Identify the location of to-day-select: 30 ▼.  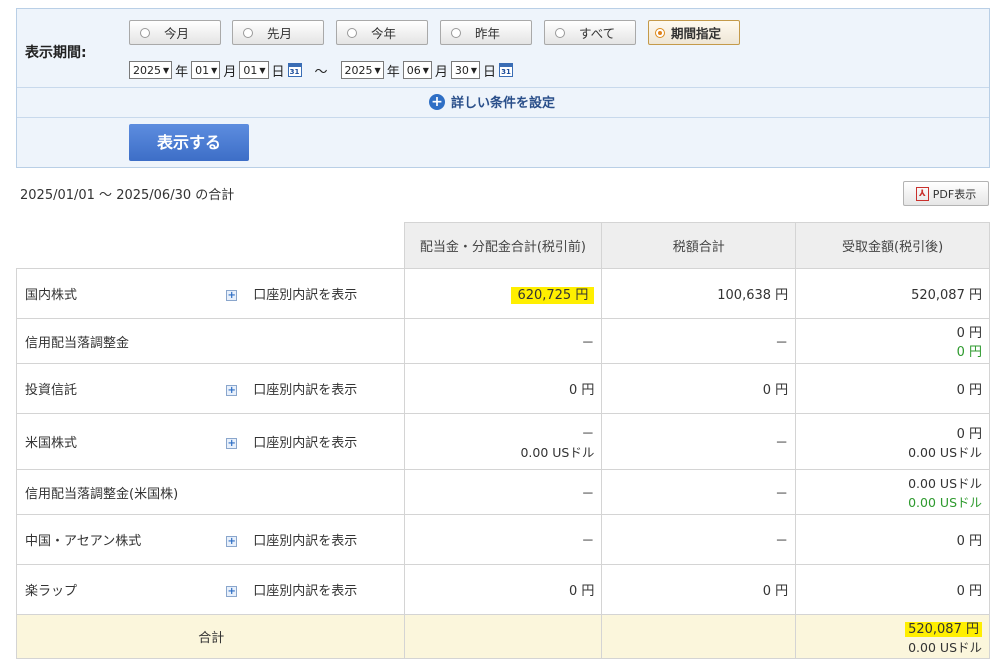
(465, 70).